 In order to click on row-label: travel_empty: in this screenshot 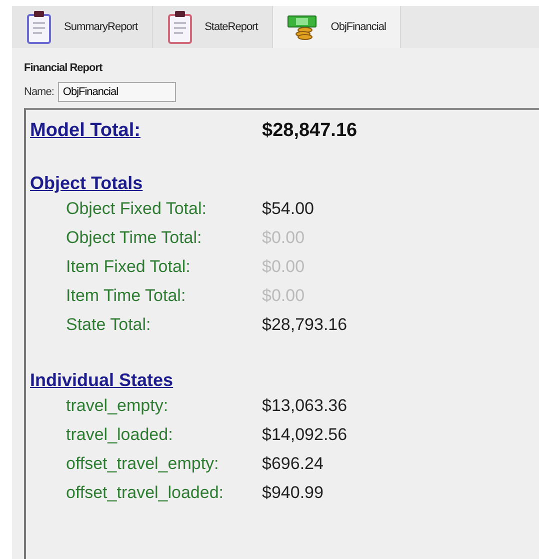, I will do `click(117, 406)`.